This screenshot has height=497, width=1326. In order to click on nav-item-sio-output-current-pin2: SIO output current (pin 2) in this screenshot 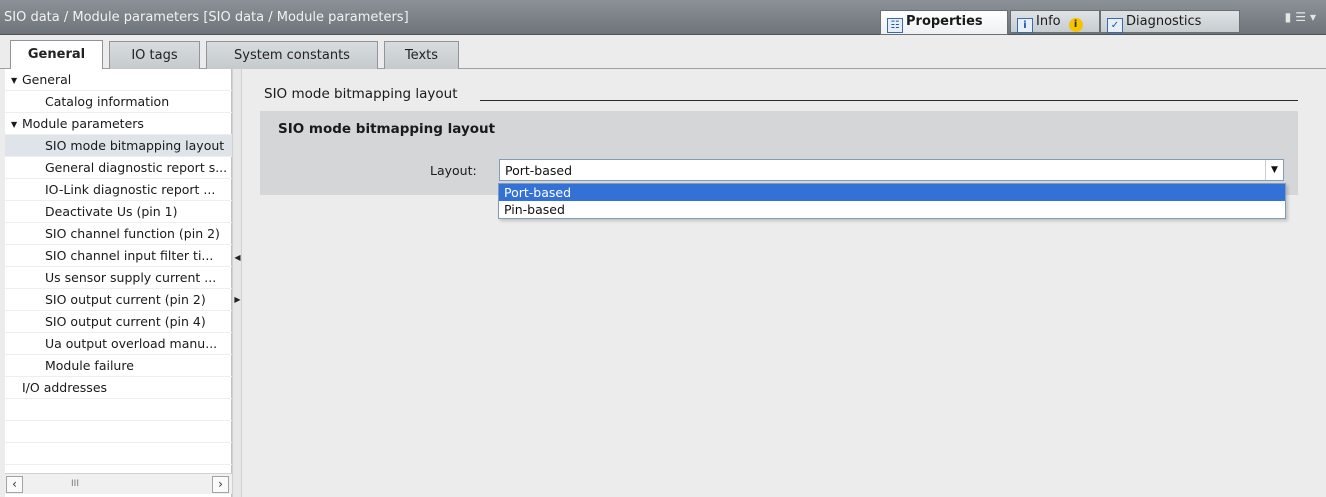, I will do `click(118, 300)`.